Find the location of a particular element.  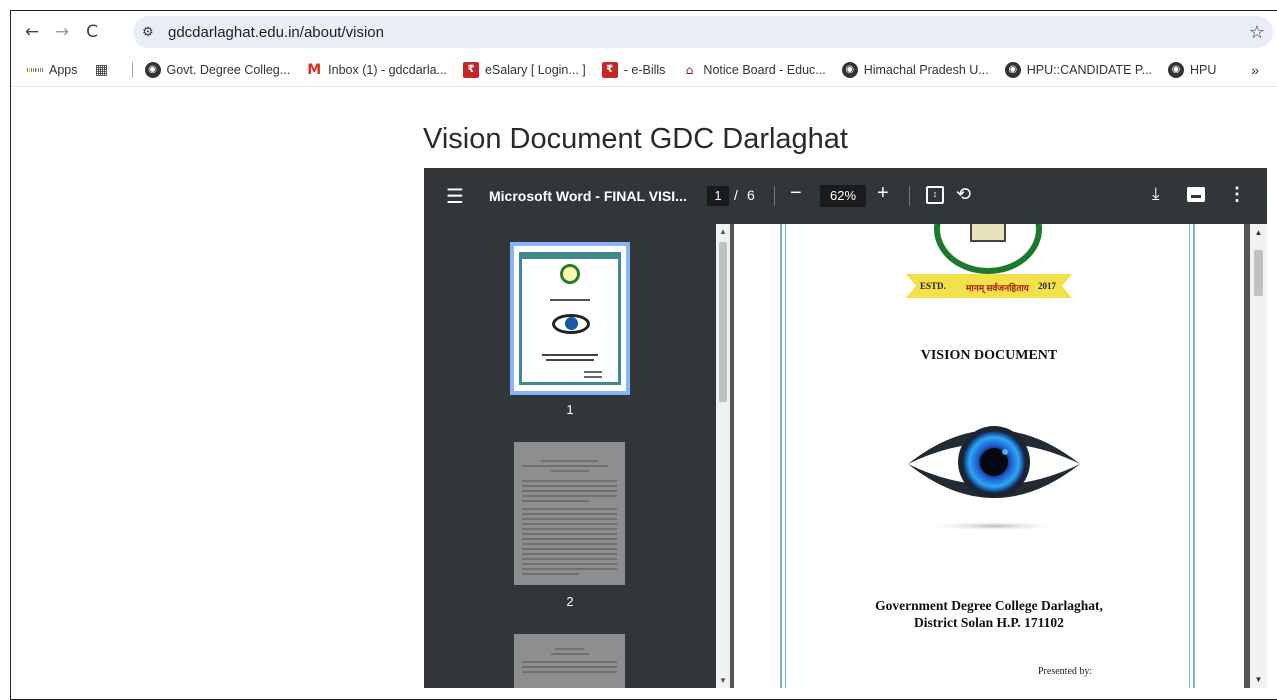

all-bookmarks-button: ▦ is located at coordinates (105, 70).